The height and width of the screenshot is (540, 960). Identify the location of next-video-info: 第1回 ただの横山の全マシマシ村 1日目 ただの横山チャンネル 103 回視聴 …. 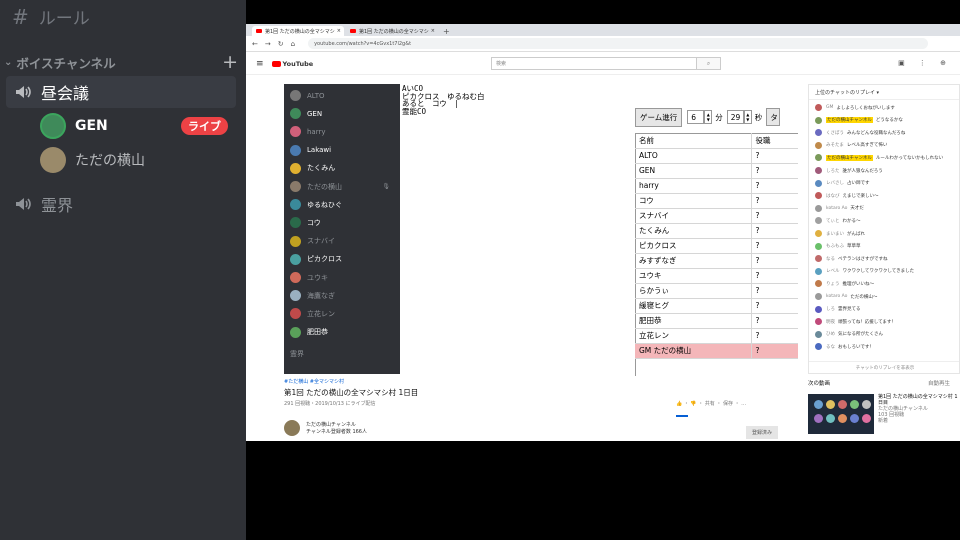
(918, 409).